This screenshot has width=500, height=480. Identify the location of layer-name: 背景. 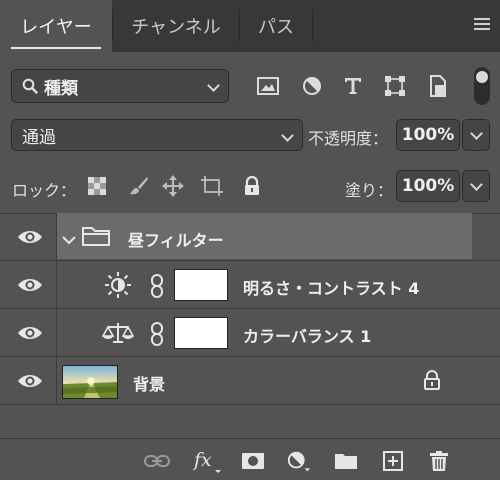
(149, 384).